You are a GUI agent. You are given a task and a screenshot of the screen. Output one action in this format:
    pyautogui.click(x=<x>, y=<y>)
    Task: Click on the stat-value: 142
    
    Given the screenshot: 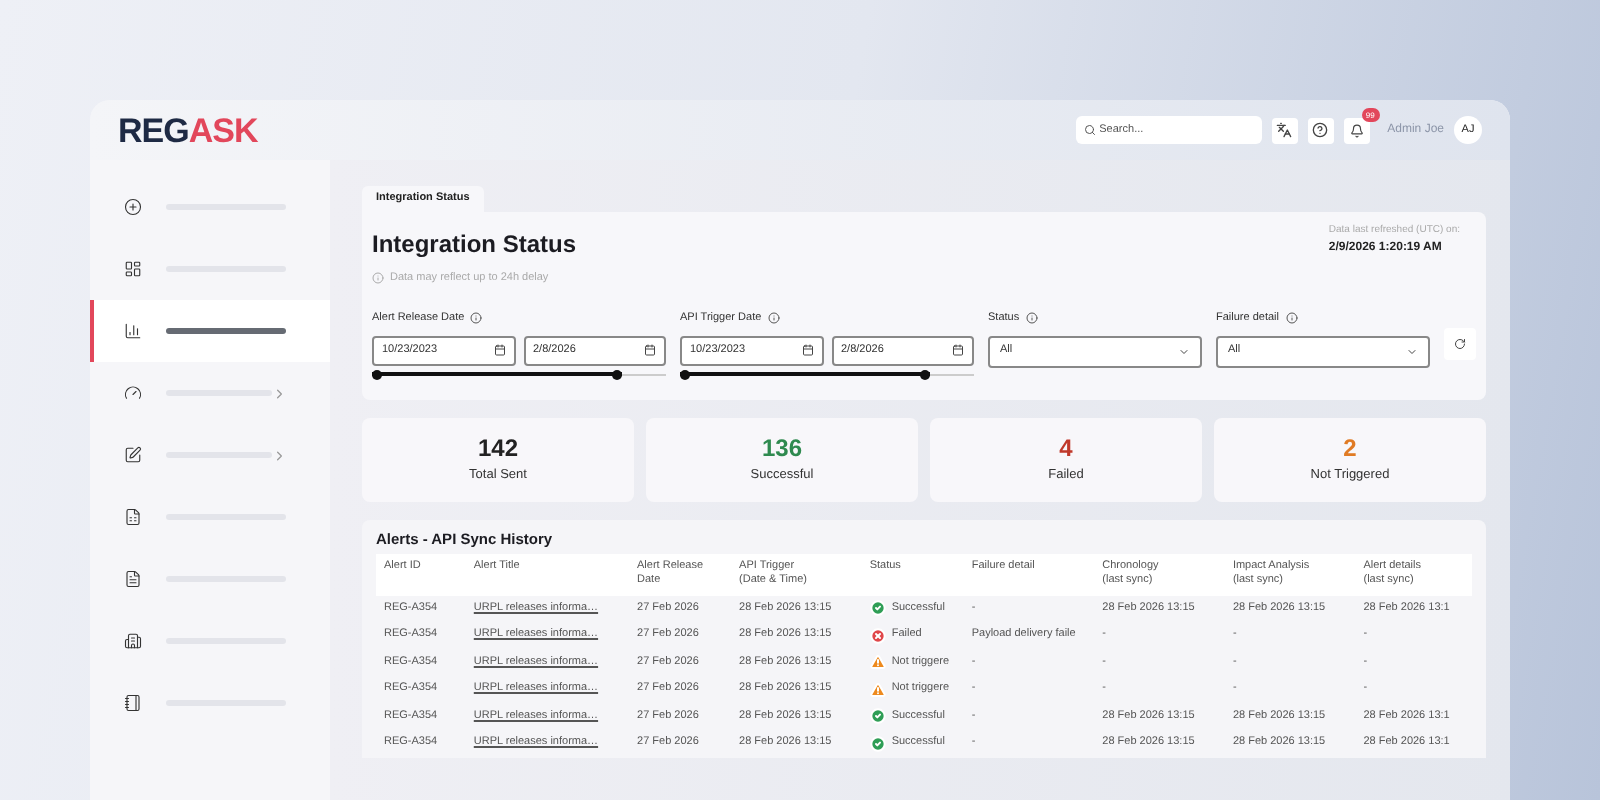 What is the action you would take?
    pyautogui.click(x=498, y=447)
    